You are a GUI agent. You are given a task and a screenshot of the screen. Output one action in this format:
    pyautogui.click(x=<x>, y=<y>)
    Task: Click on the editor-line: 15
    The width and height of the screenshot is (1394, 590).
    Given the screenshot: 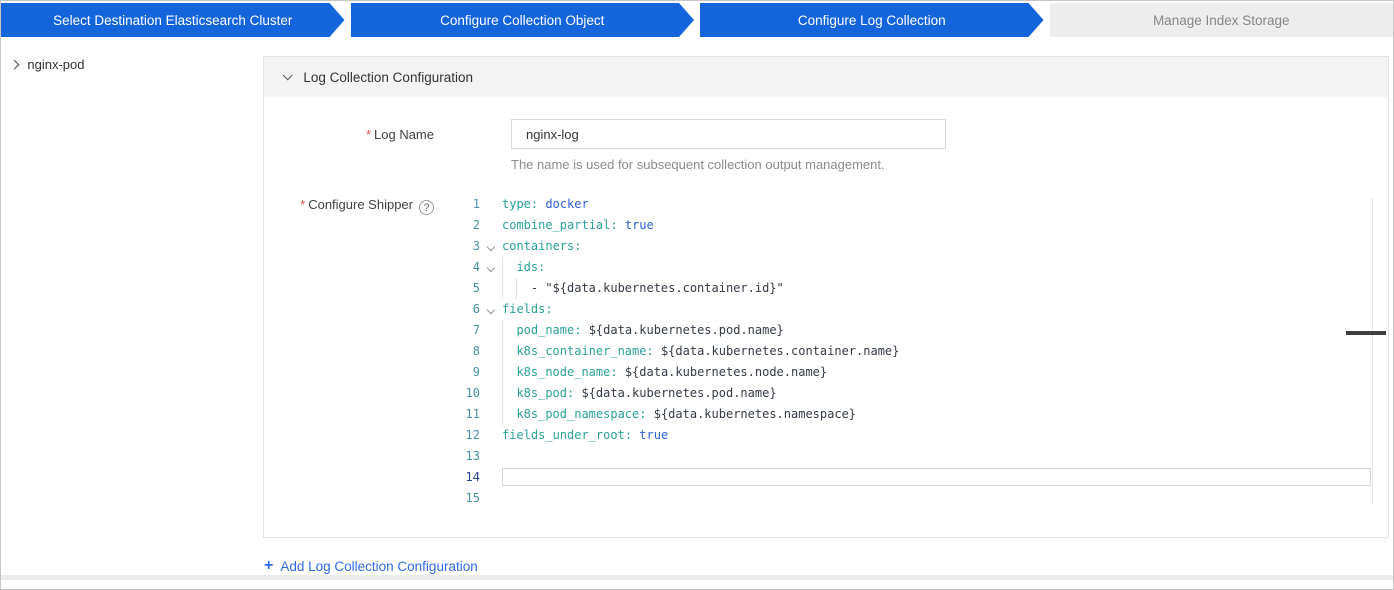 What is the action you would take?
    pyautogui.click(x=916, y=498)
    